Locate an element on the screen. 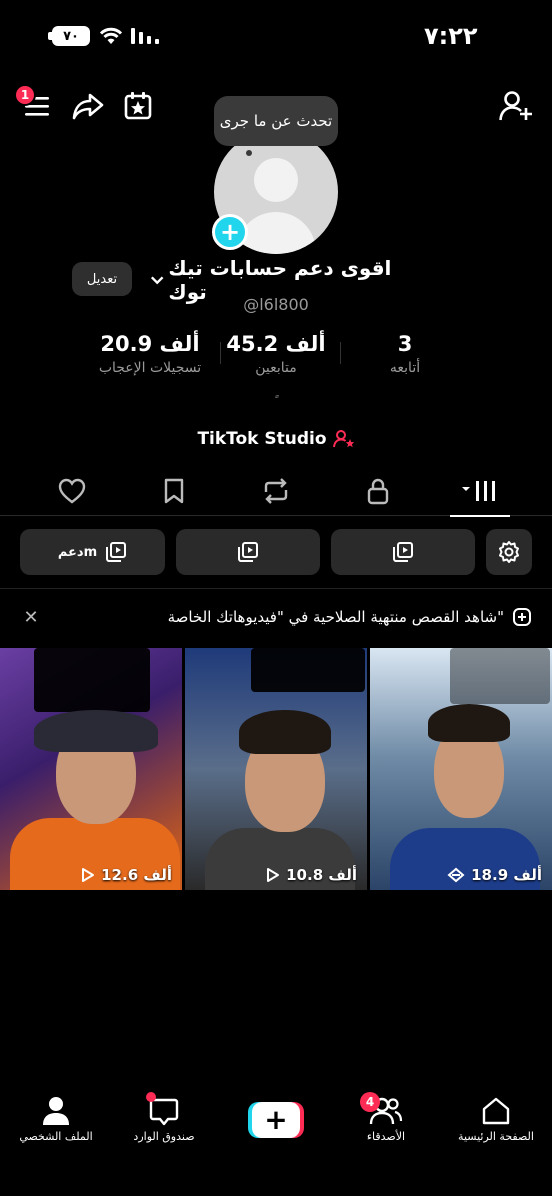 Image resolution: width=552 pixels, height=1196 pixels. tab-private is located at coordinates (378, 491).